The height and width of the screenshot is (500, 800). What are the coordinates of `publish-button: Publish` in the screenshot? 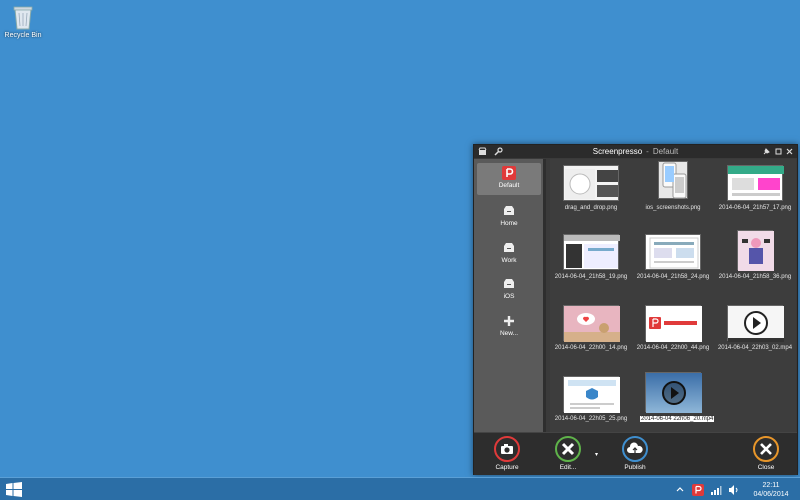 It's located at (635, 453).